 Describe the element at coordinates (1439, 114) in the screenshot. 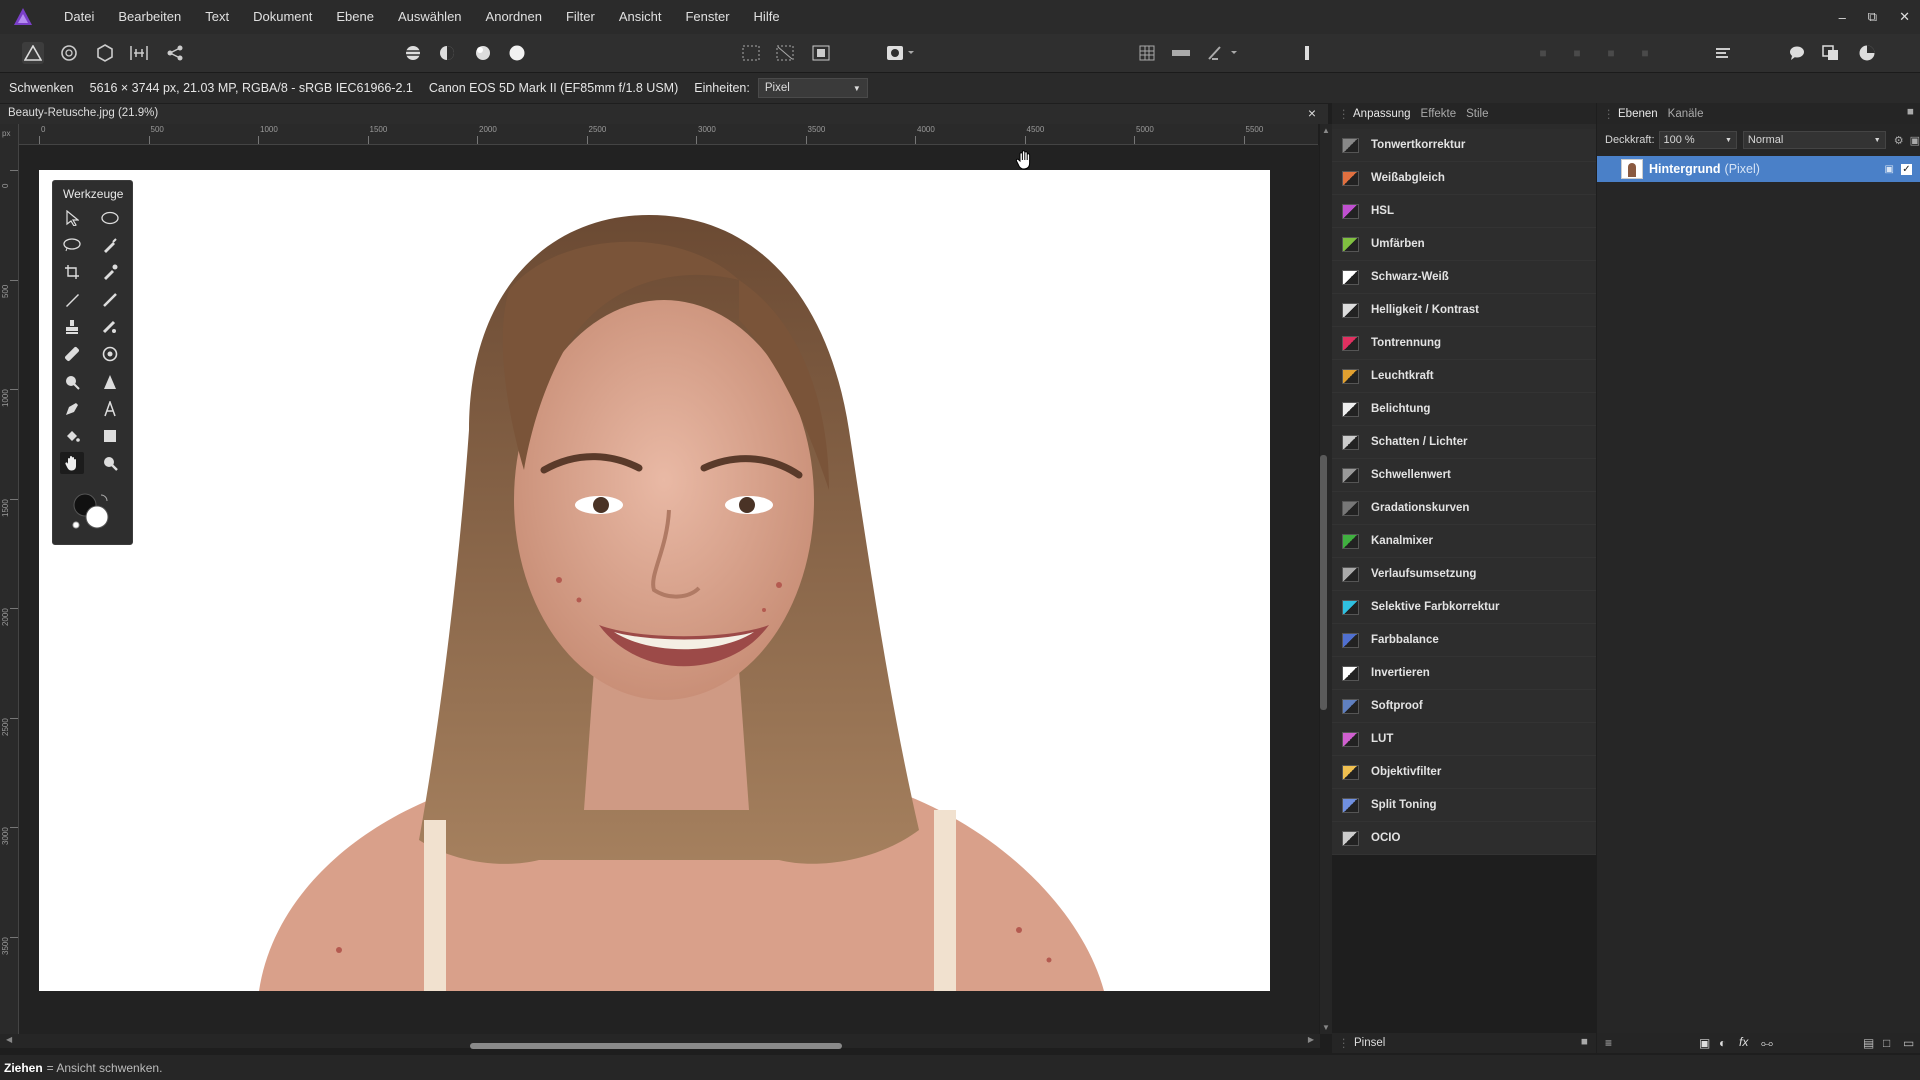

I see `tab-effekte: Effekte` at that location.